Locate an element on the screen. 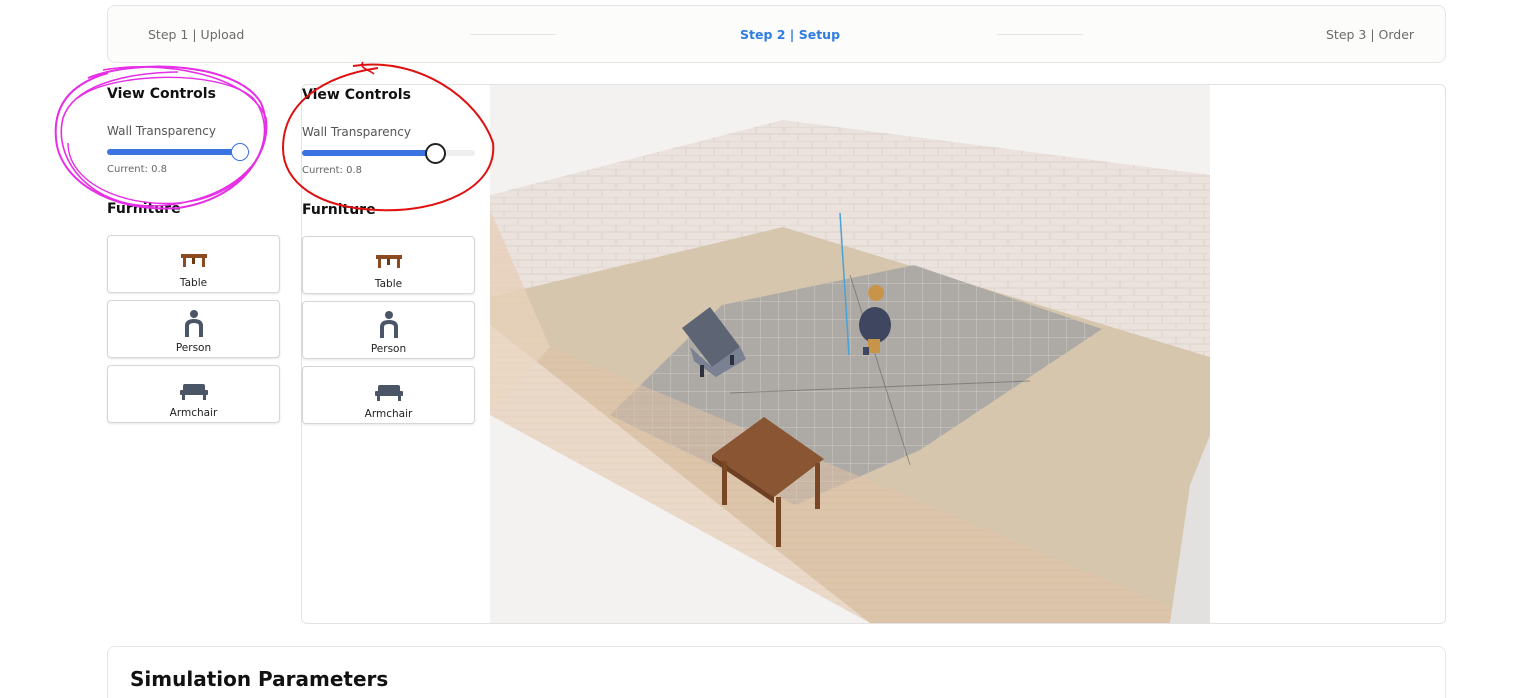 The width and height of the screenshot is (1517, 698). magenta-circle-annotation is located at coordinates (161, 137).